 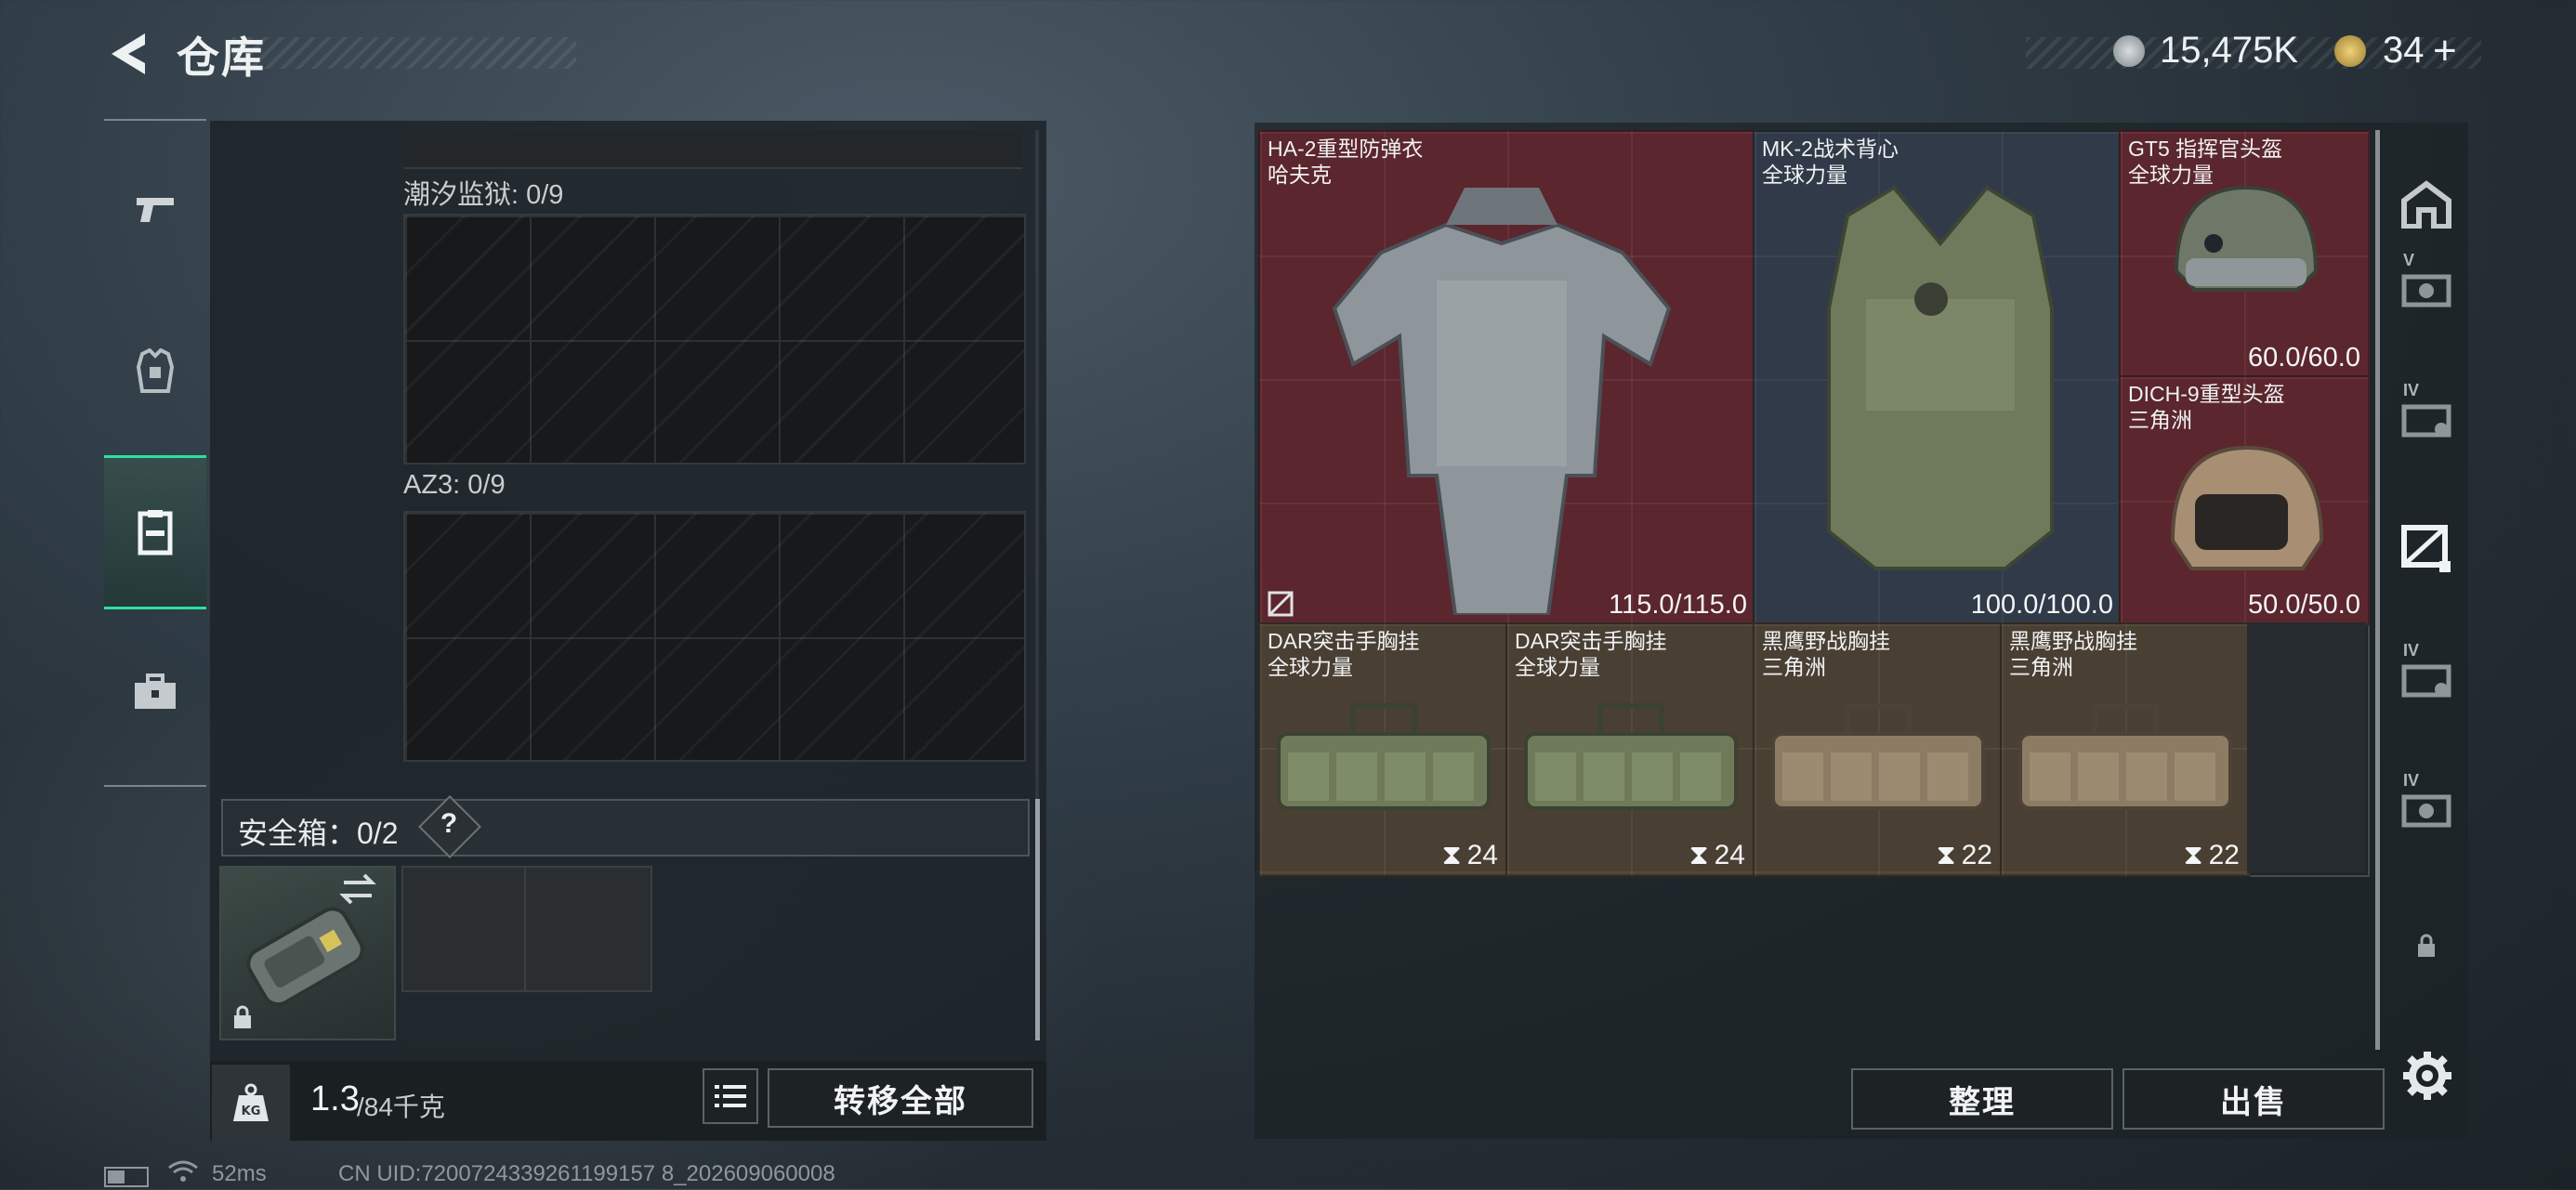 What do you see at coordinates (318, 833) in the screenshot?
I see `safe-box-label: 安全箱：0/2` at bounding box center [318, 833].